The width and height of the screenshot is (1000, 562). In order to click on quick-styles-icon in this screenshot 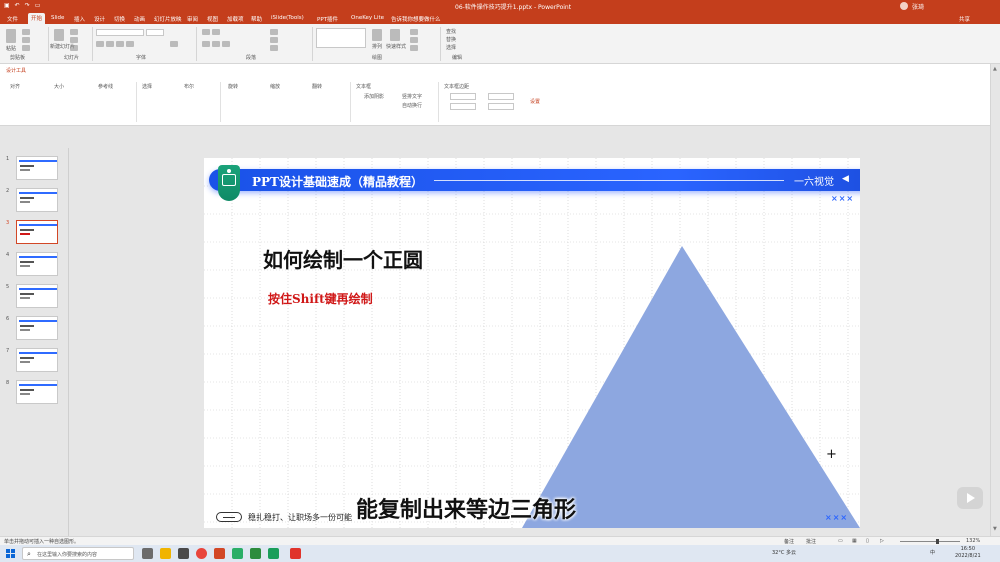, I will do `click(395, 35)`.